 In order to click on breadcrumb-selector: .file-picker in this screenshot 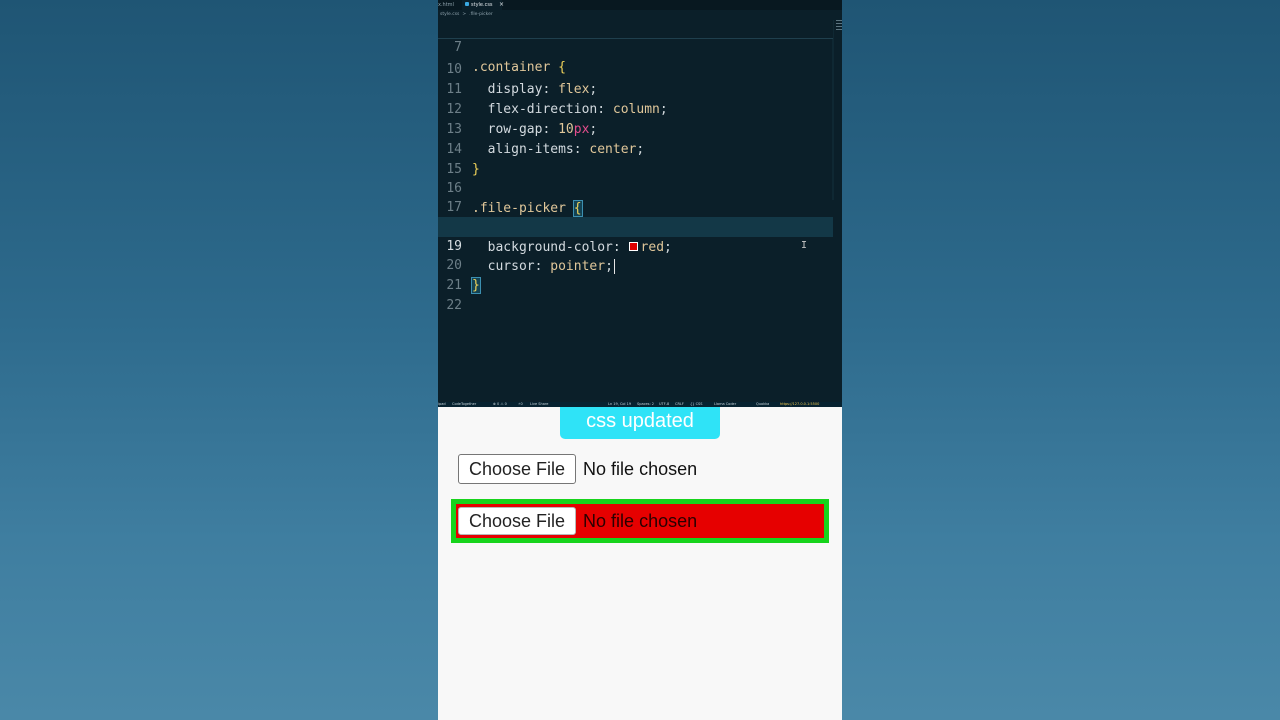, I will do `click(481, 14)`.